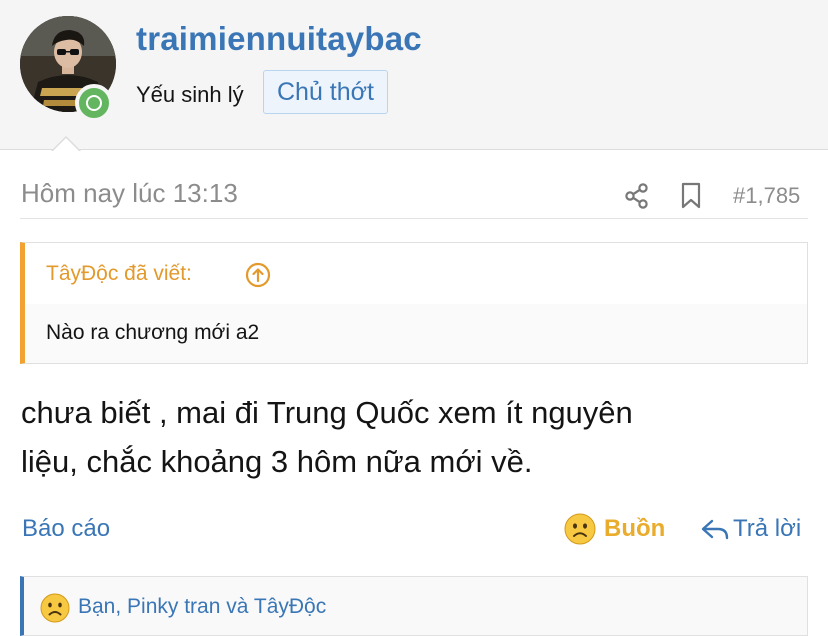  Describe the element at coordinates (202, 607) in the screenshot. I see `reactions-users: Bạn, Pinky tran và TâyĐộc` at that location.